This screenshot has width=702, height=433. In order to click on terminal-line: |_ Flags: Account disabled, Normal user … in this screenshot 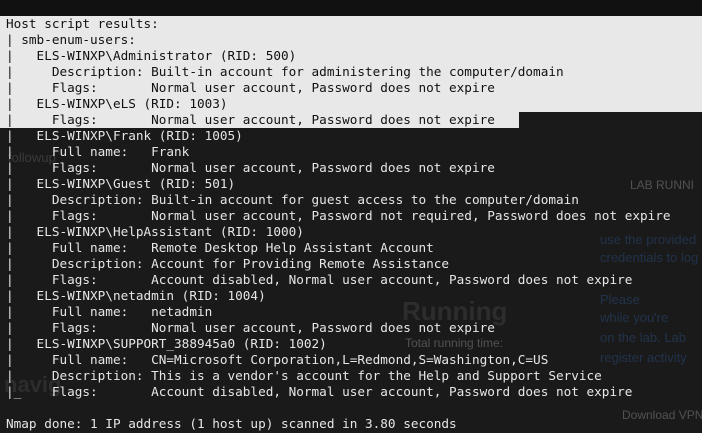, I will do `click(319, 391)`.